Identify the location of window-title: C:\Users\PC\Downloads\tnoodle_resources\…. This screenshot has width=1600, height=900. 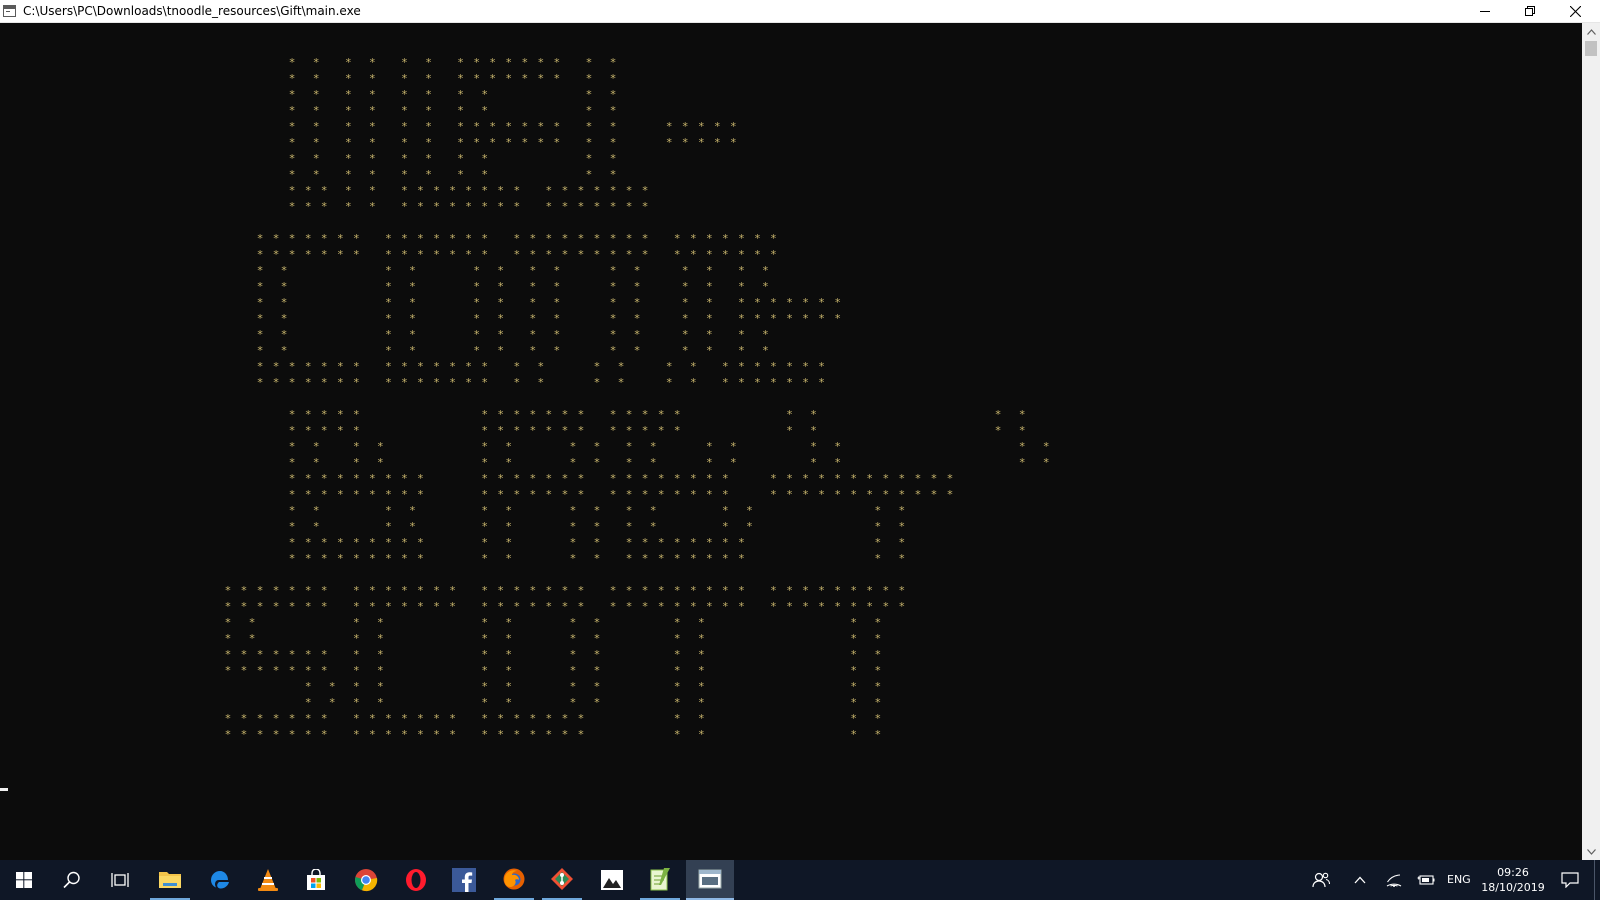
(192, 11).